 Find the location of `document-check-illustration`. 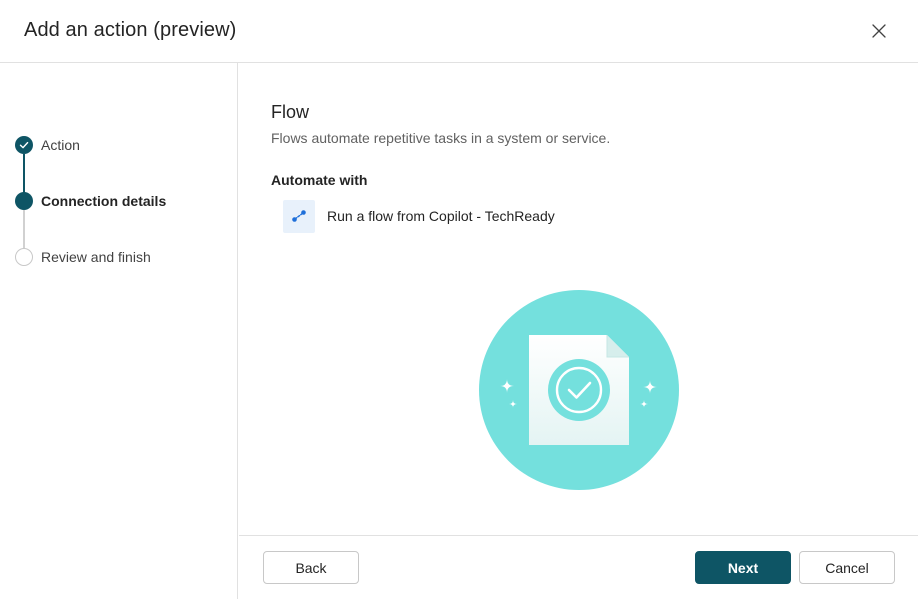

document-check-illustration is located at coordinates (579, 390).